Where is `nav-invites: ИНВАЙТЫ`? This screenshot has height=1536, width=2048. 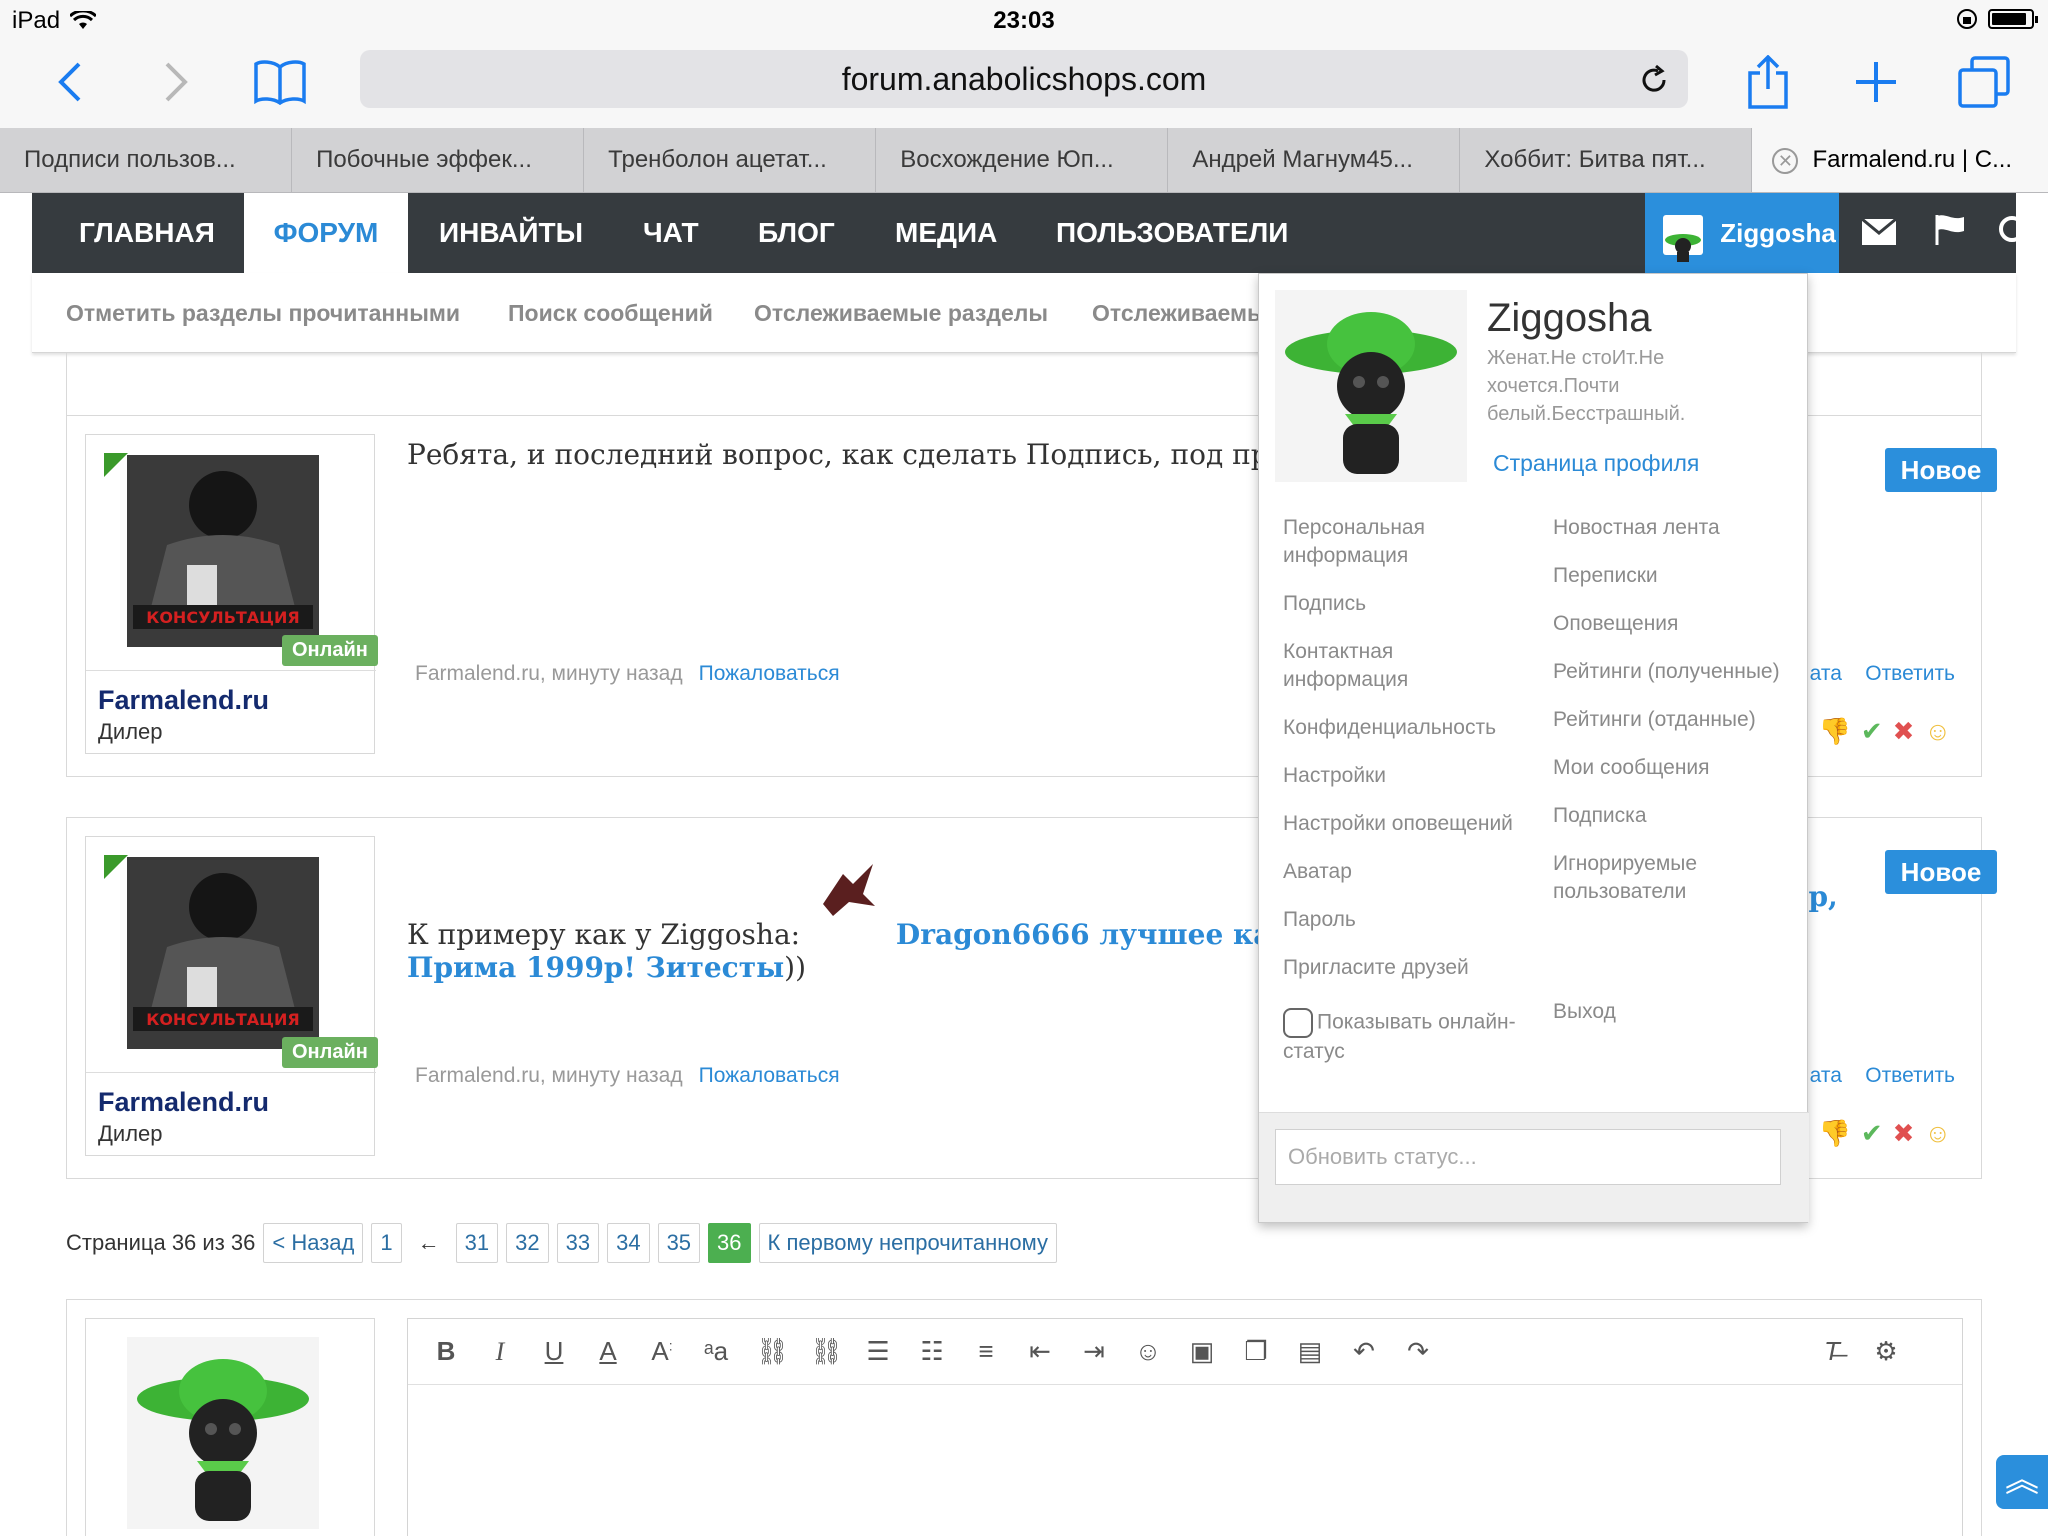 nav-invites: ИНВАЙТЫ is located at coordinates (511, 233).